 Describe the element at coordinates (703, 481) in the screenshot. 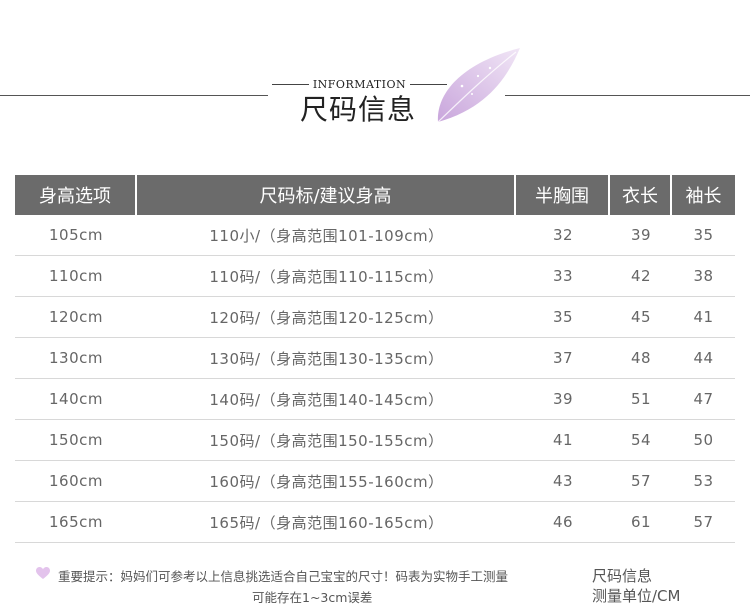

I see `cell-sleeve: 53` at that location.